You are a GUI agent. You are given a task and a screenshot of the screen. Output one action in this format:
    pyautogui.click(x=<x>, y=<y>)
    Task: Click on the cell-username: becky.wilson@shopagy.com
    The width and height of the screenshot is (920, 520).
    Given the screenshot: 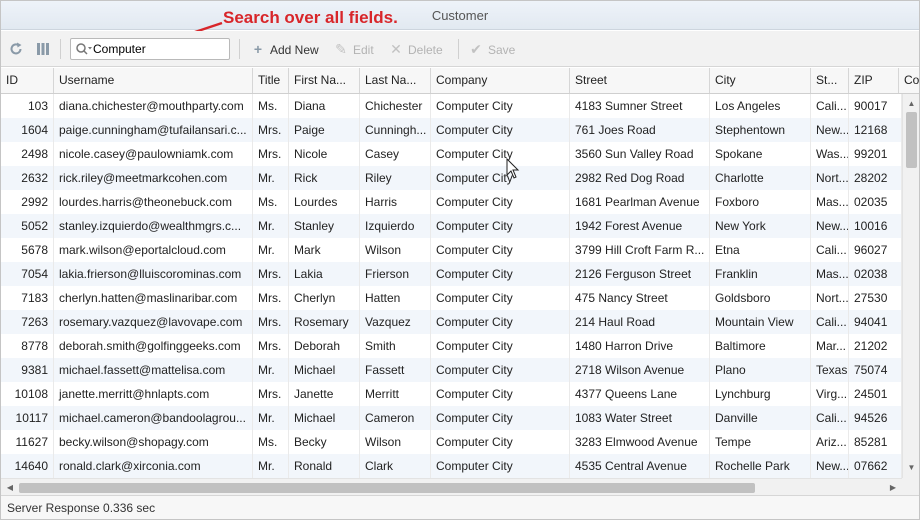 What is the action you would take?
    pyautogui.click(x=153, y=442)
    